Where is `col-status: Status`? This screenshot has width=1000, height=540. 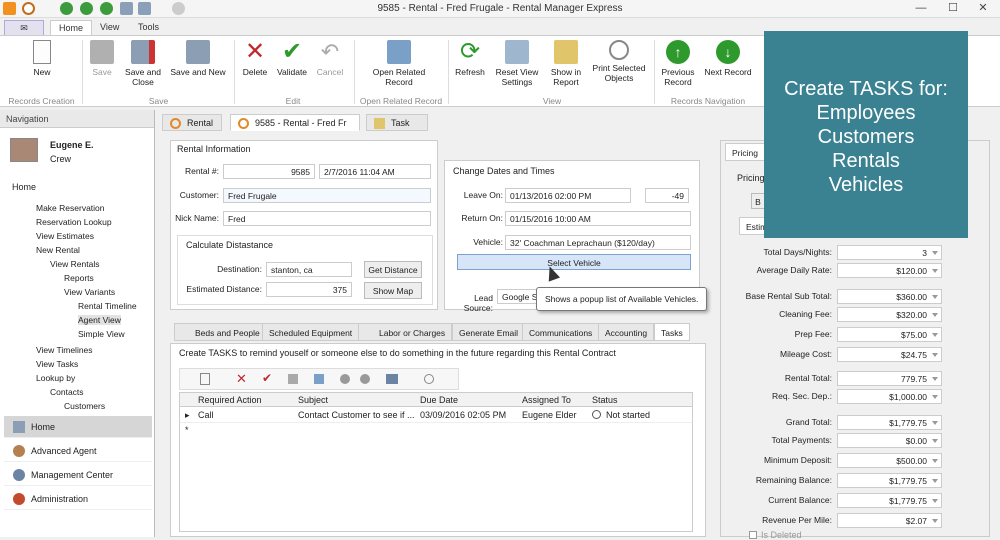 col-status: Status is located at coordinates (605, 400).